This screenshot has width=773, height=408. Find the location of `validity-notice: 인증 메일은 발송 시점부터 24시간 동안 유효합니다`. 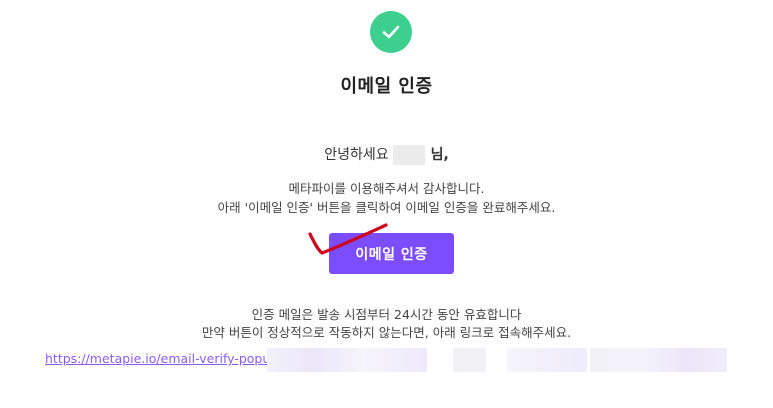

validity-notice: 인증 메일은 발송 시점부터 24시간 동안 유효합니다 is located at coordinates (386, 314).